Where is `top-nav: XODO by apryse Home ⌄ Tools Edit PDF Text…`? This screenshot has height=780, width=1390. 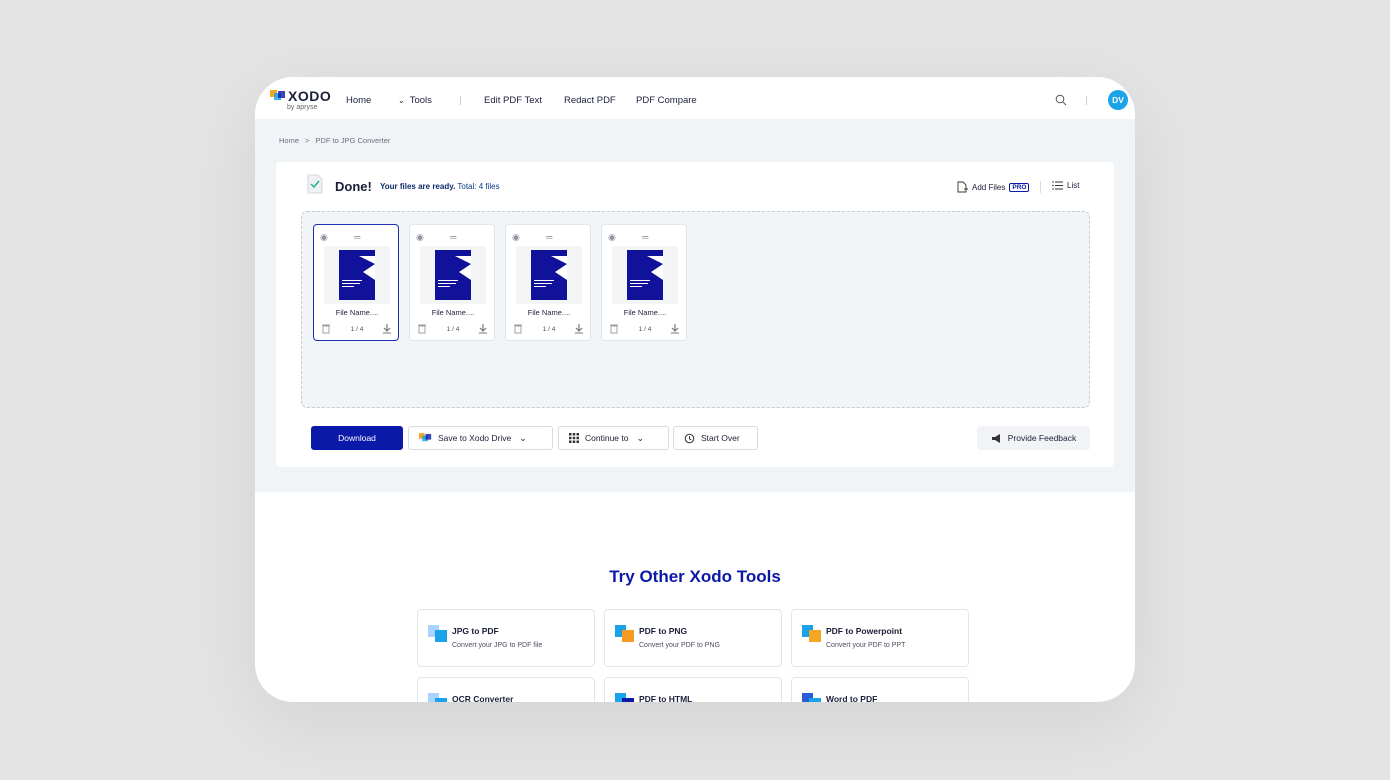
top-nav: XODO by apryse Home ⌄ Tools Edit PDF Text… is located at coordinates (695, 98).